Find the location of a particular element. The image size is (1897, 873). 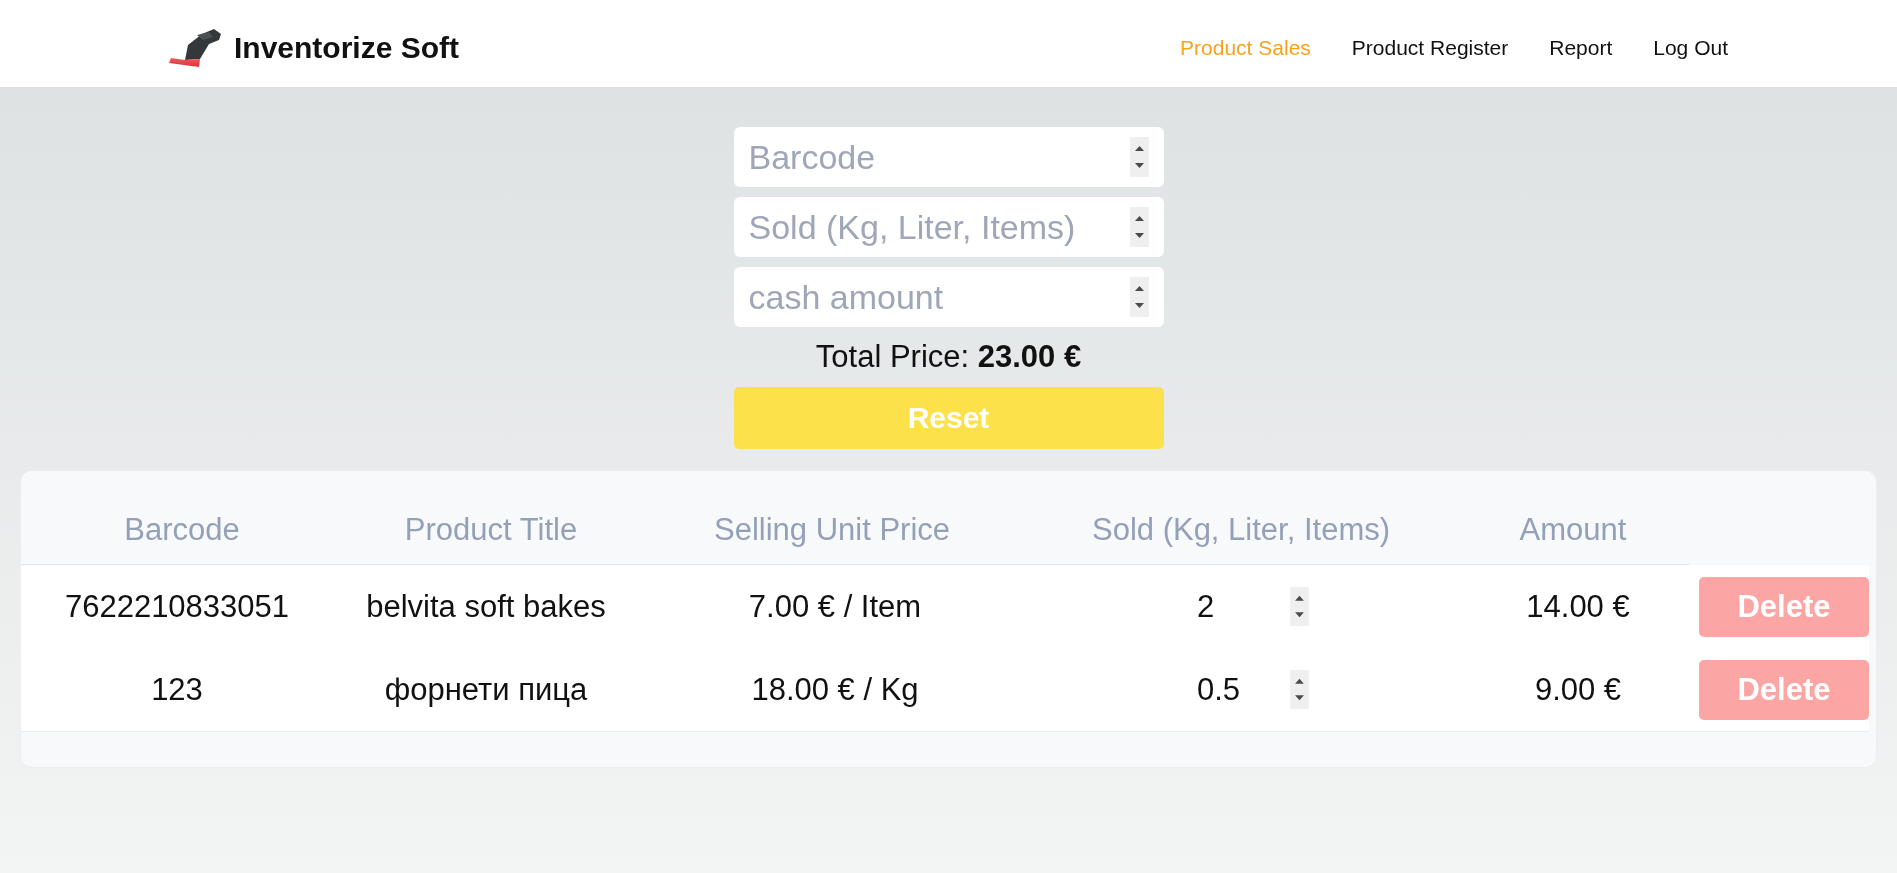

quantity-field: 0.5 is located at coordinates (1238, 689).